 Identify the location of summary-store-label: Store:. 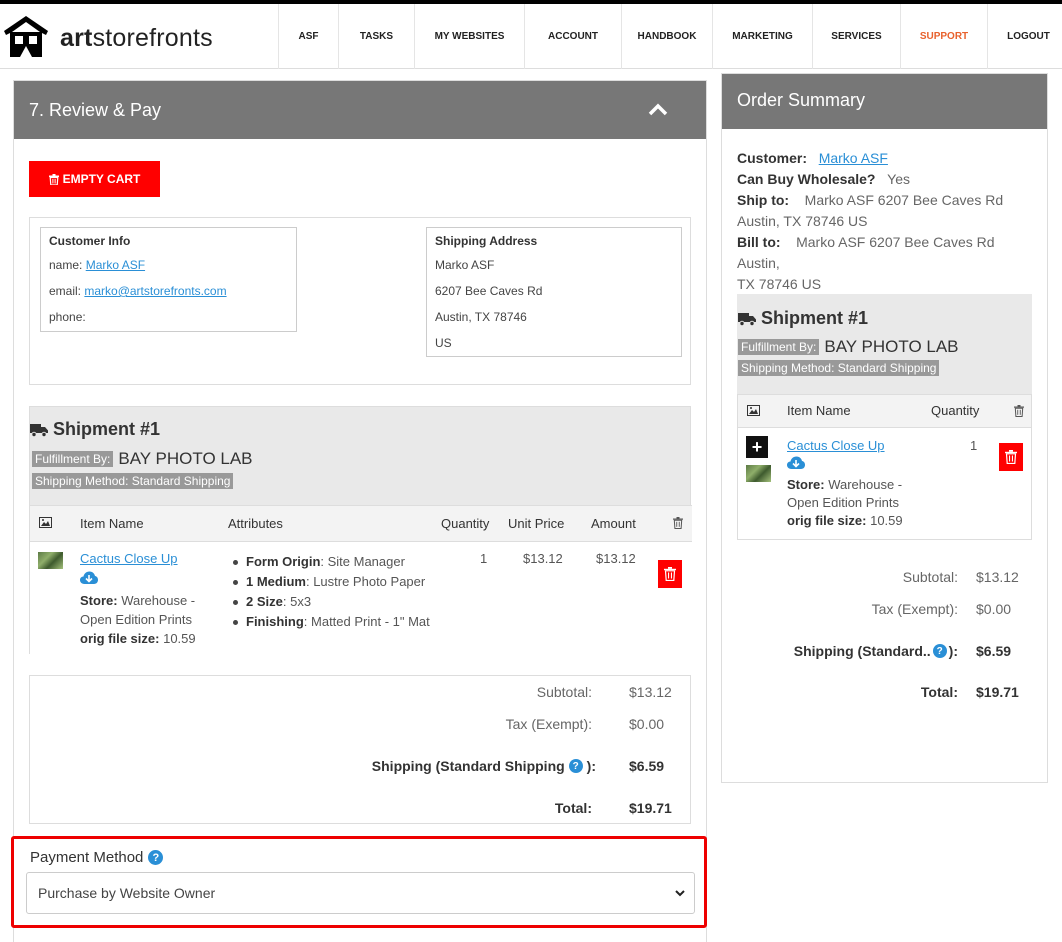
(806, 484).